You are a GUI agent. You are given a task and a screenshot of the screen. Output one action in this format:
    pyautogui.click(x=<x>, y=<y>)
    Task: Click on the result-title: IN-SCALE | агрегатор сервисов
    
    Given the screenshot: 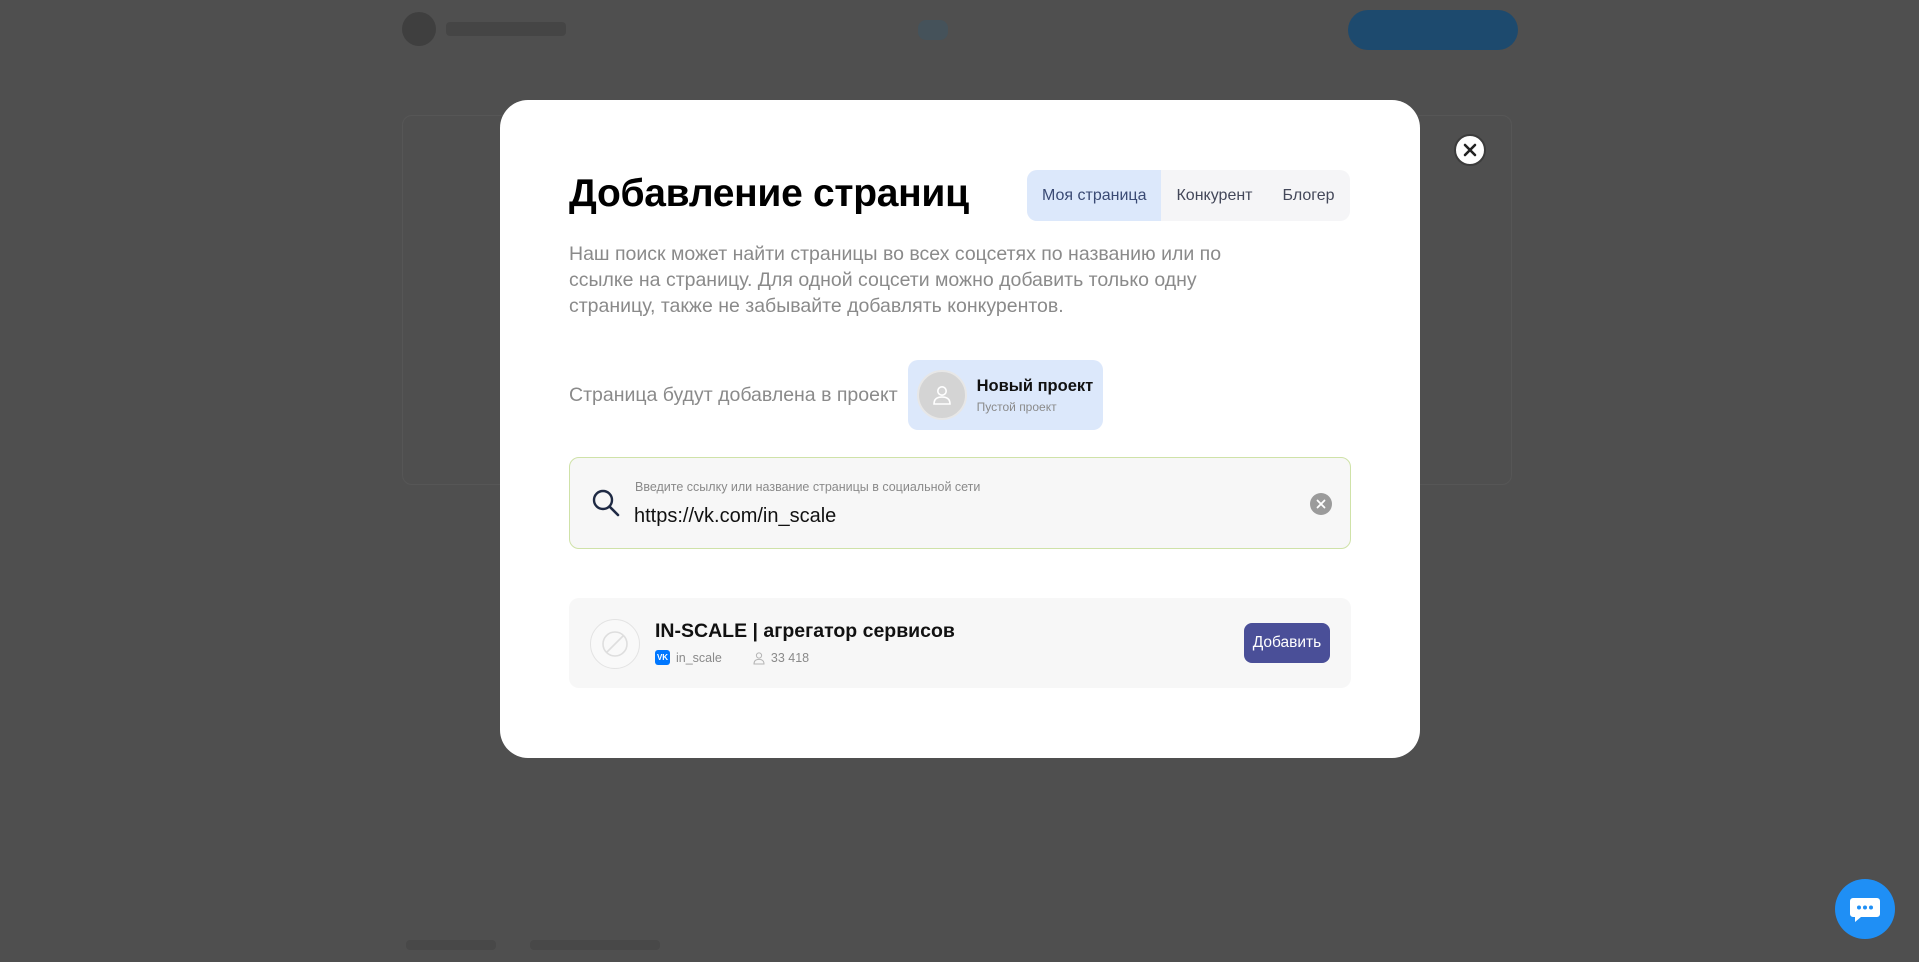 What is the action you would take?
    pyautogui.click(x=805, y=631)
    